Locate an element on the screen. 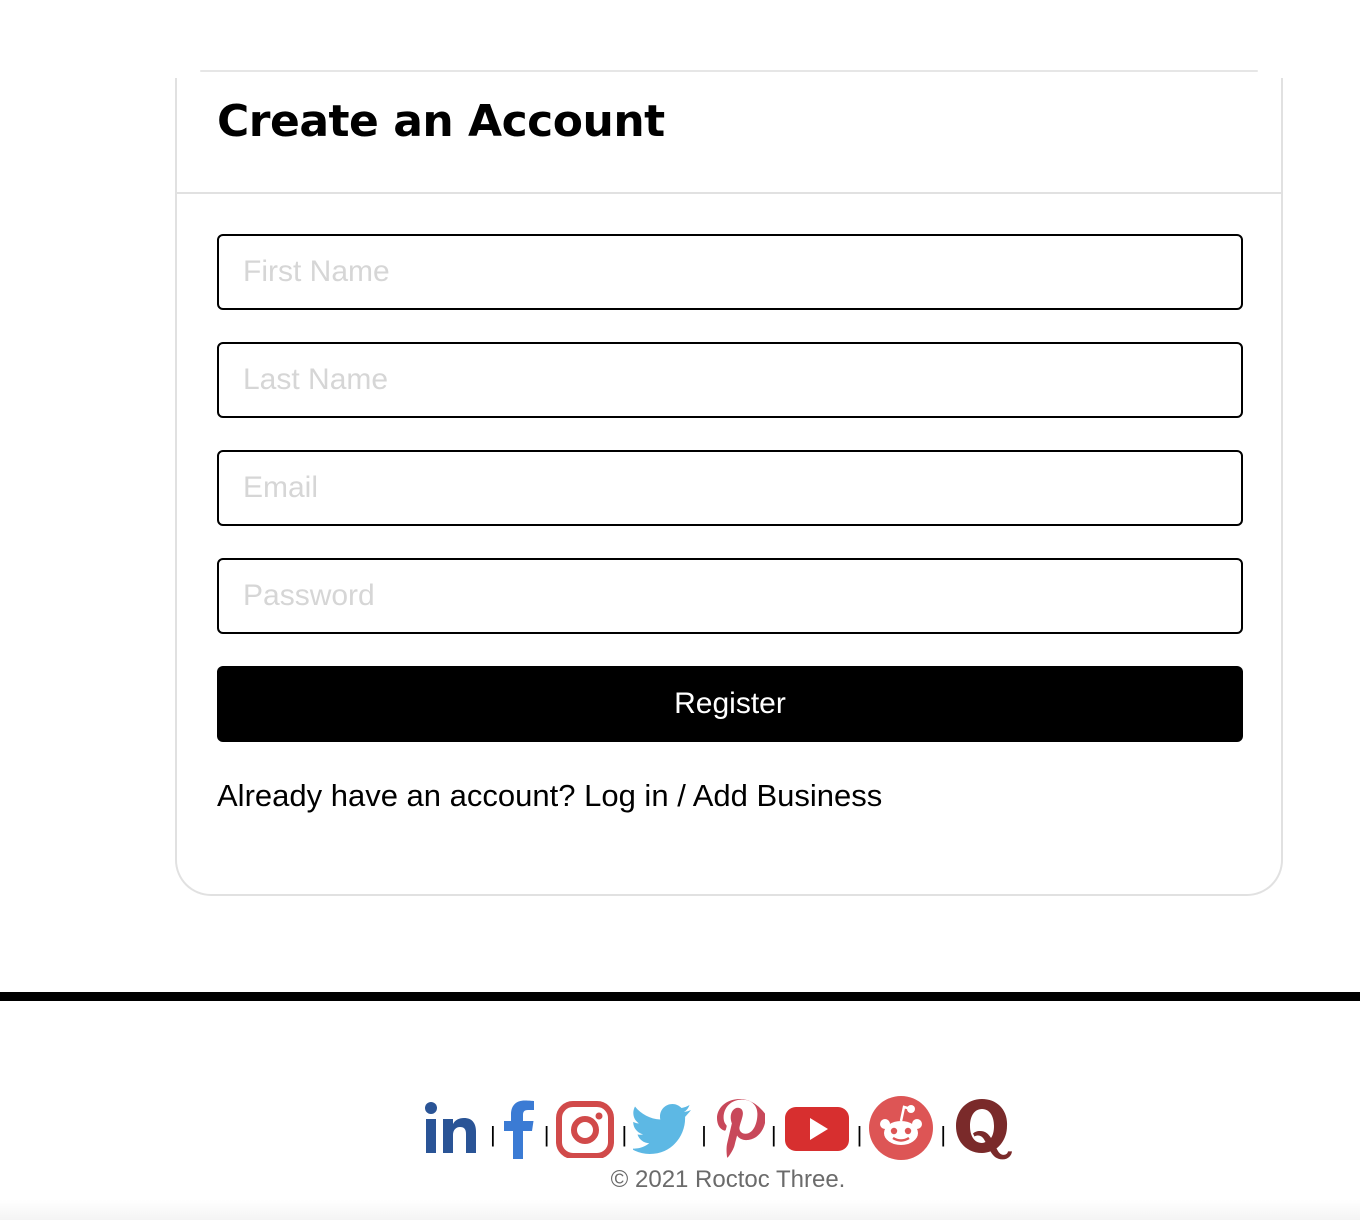 The width and height of the screenshot is (1360, 1220). first-name-input is located at coordinates (730, 272).